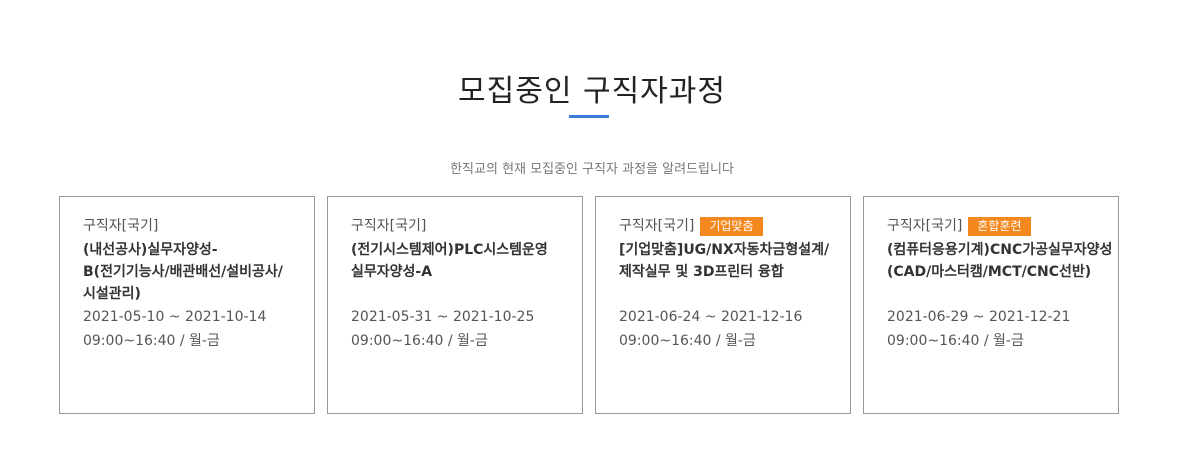 The image size is (1184, 469). I want to click on course-name: [기업맞춤]UG/NX자동차금형설계/제작실무 및 3D프린터 융합, so click(729, 272).